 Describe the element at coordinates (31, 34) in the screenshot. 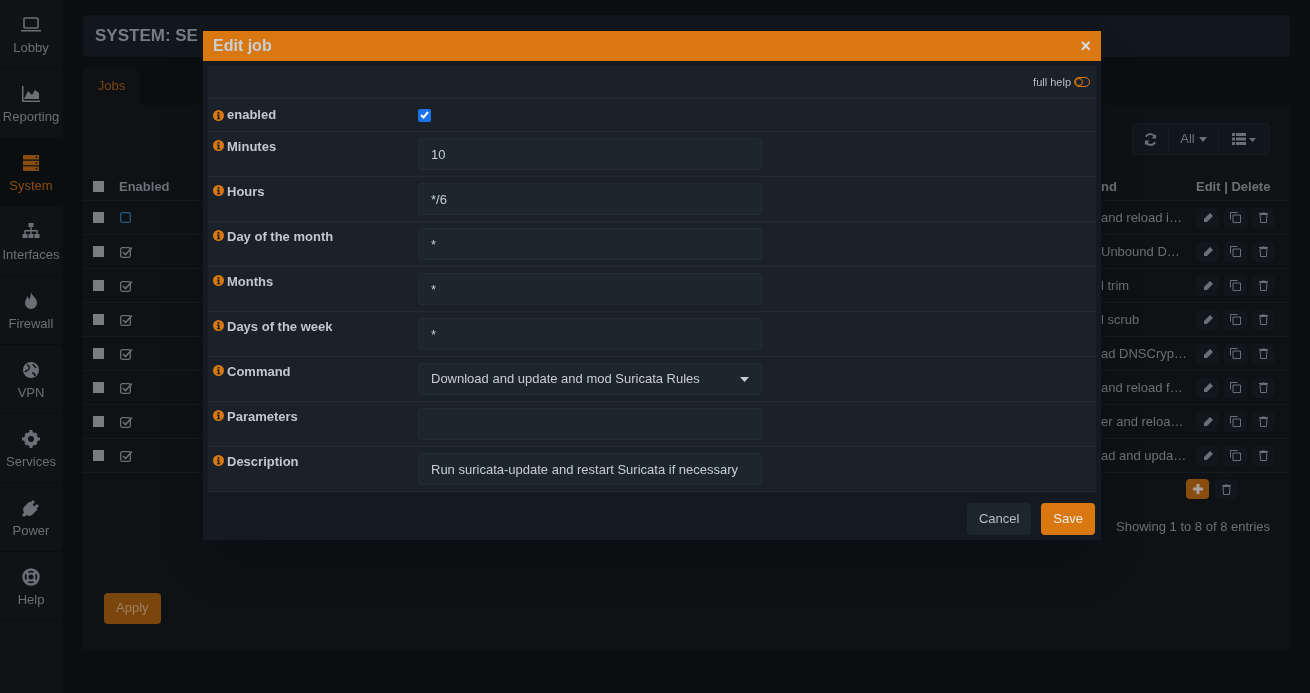

I see `nav-item: Lobby` at that location.